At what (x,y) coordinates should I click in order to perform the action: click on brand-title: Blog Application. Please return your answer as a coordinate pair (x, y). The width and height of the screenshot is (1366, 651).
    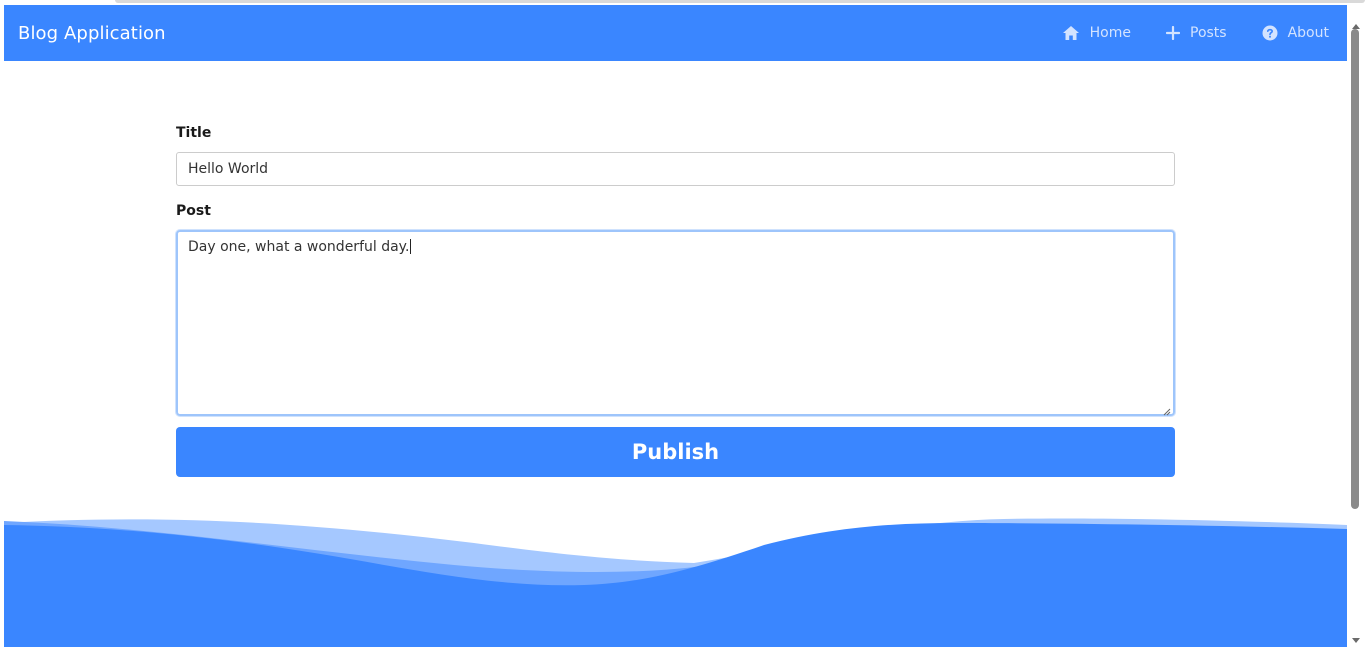
    Looking at the image, I should click on (92, 33).